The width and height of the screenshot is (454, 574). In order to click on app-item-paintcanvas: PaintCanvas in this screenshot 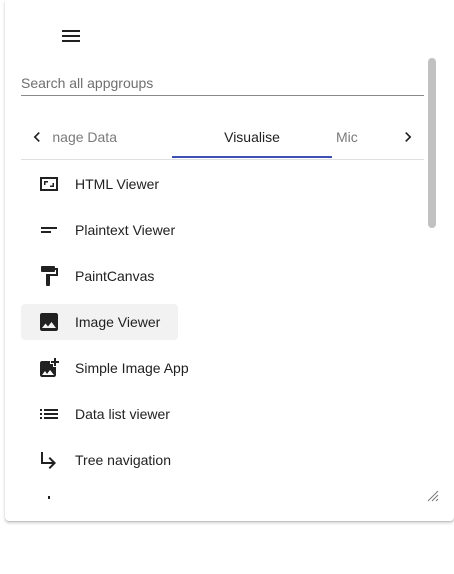, I will do `click(222, 276)`.